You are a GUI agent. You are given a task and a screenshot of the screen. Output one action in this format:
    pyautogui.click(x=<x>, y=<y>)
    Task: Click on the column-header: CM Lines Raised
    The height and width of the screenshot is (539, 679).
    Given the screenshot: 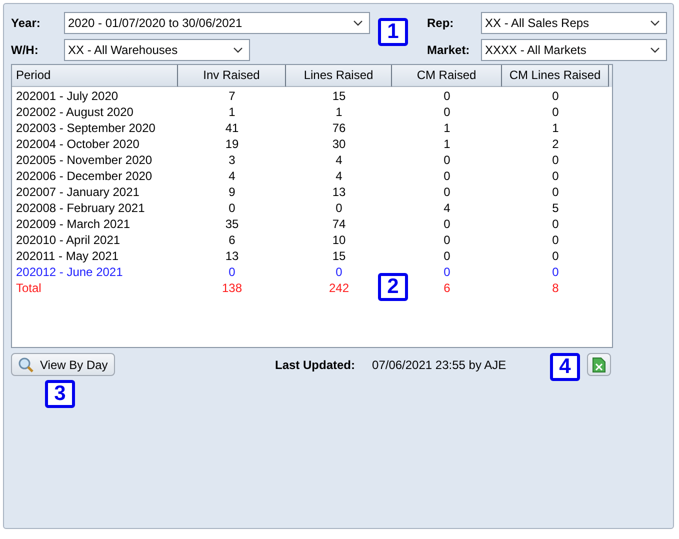 What is the action you would take?
    pyautogui.click(x=555, y=76)
    